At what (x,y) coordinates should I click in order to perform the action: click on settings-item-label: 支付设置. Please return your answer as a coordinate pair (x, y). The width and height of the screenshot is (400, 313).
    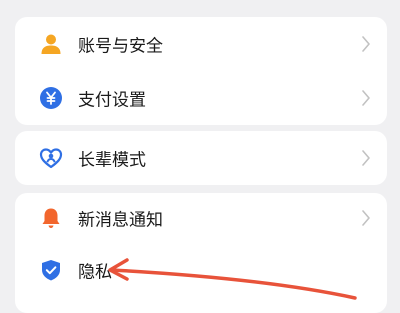
    Looking at the image, I should click on (112, 100).